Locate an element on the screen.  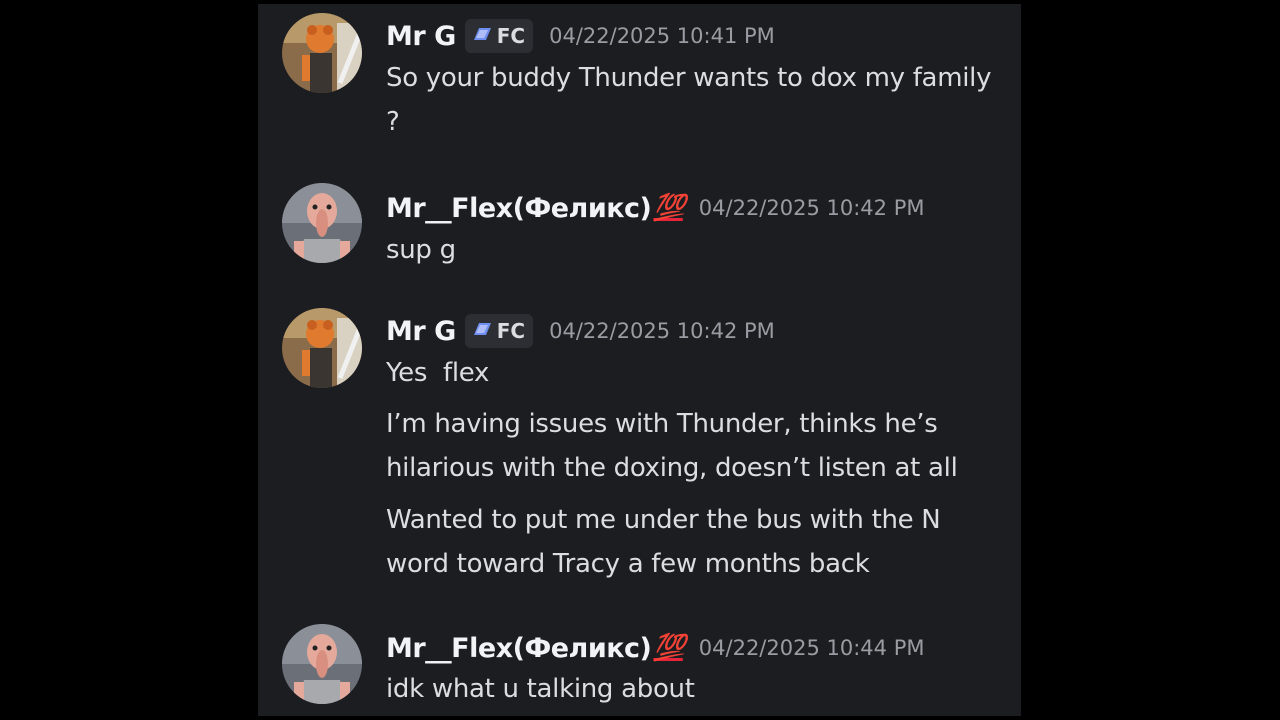
message-text: Yes flex is located at coordinates (438, 373).